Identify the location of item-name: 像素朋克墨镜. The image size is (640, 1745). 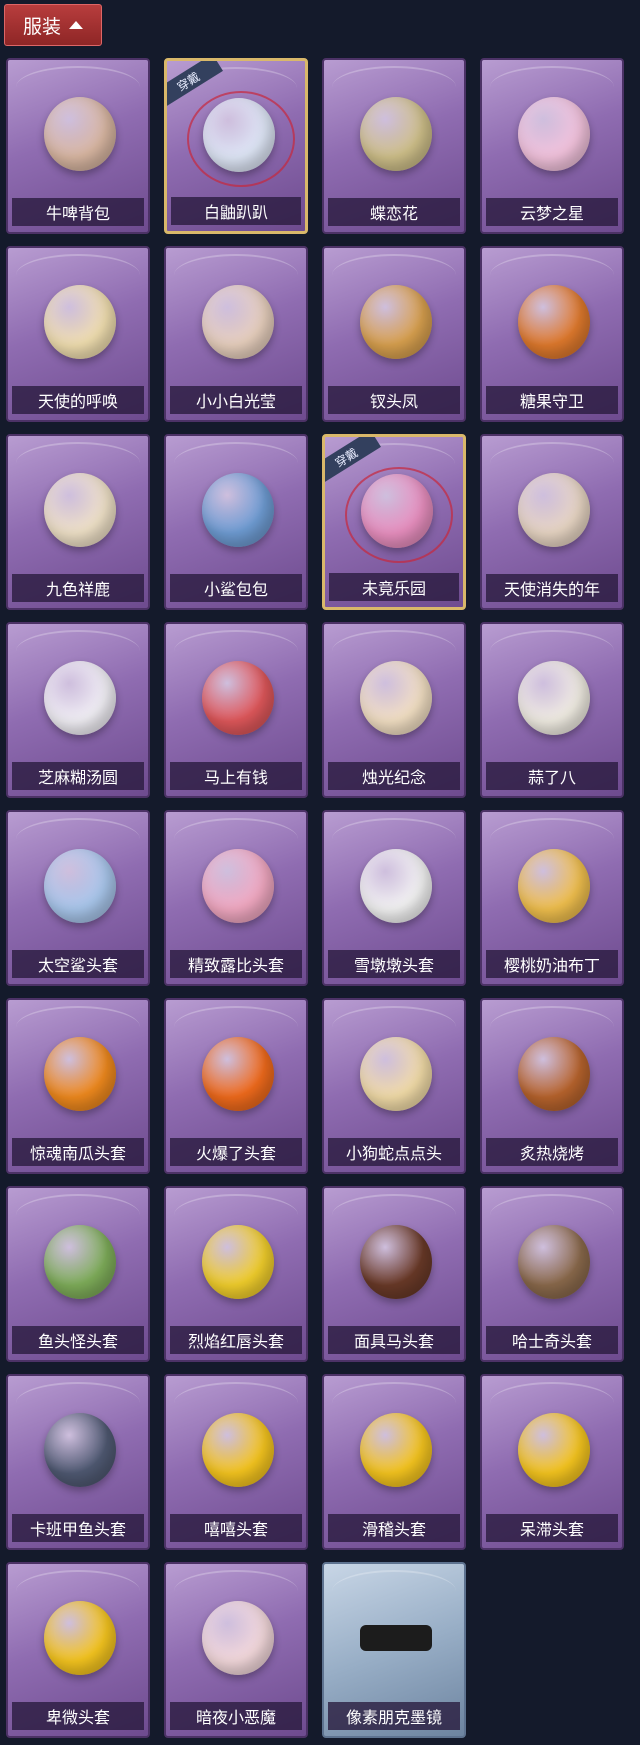
(394, 1716).